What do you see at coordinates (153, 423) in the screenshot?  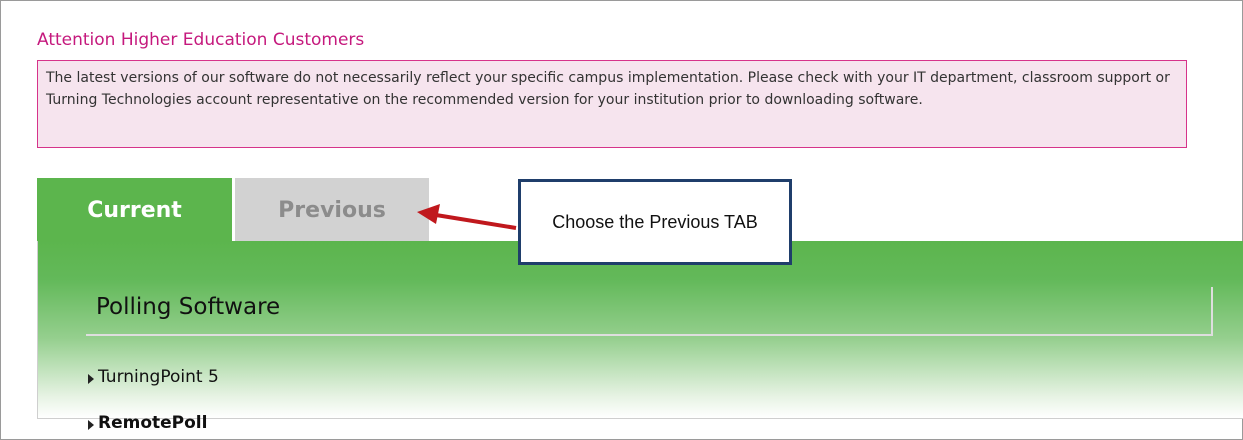 I see `list-item-label: RemotePoll` at bounding box center [153, 423].